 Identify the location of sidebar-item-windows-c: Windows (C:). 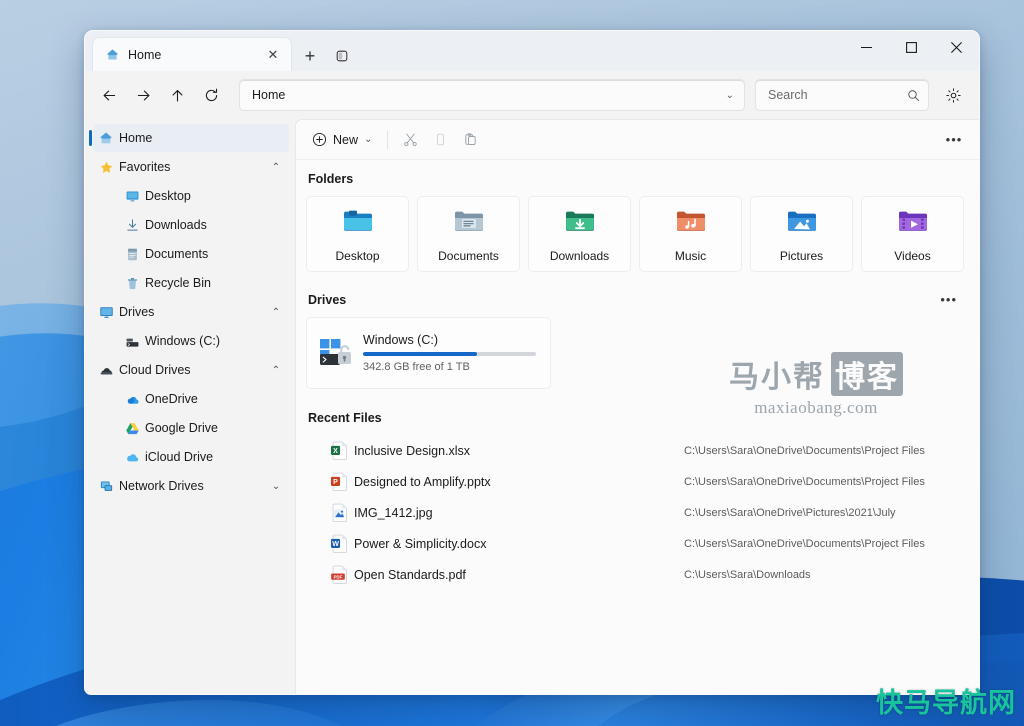
(191, 341).